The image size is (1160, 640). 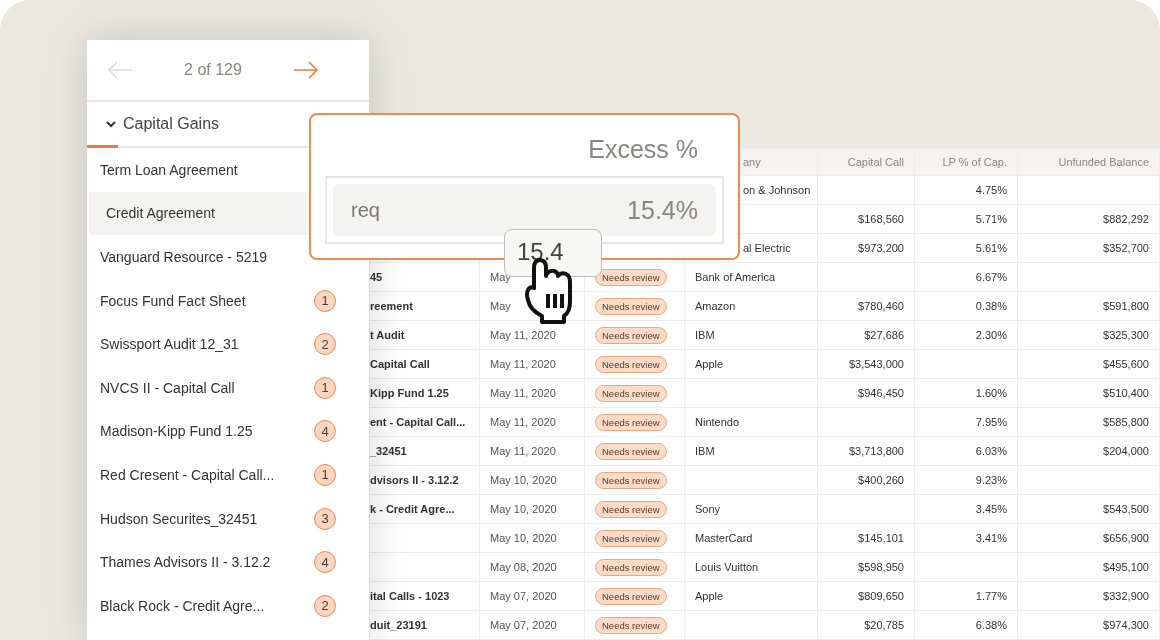 I want to click on document-item: Focus Fund Fact Sheet 1, so click(x=228, y=300).